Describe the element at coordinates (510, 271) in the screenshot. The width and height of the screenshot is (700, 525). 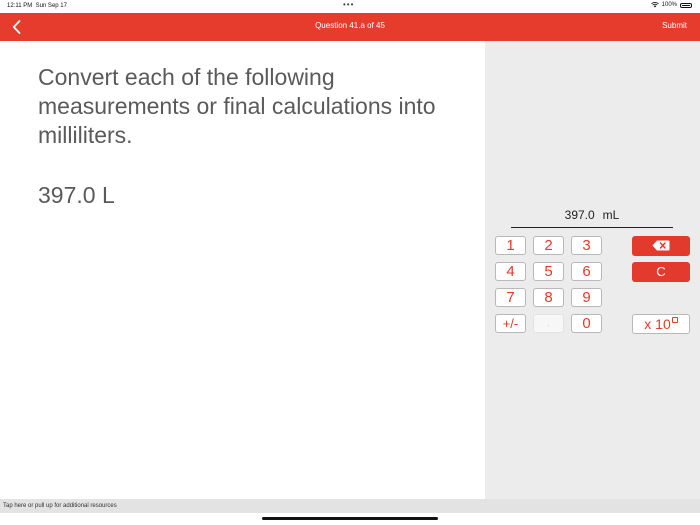
I see `key-4: 4` at that location.